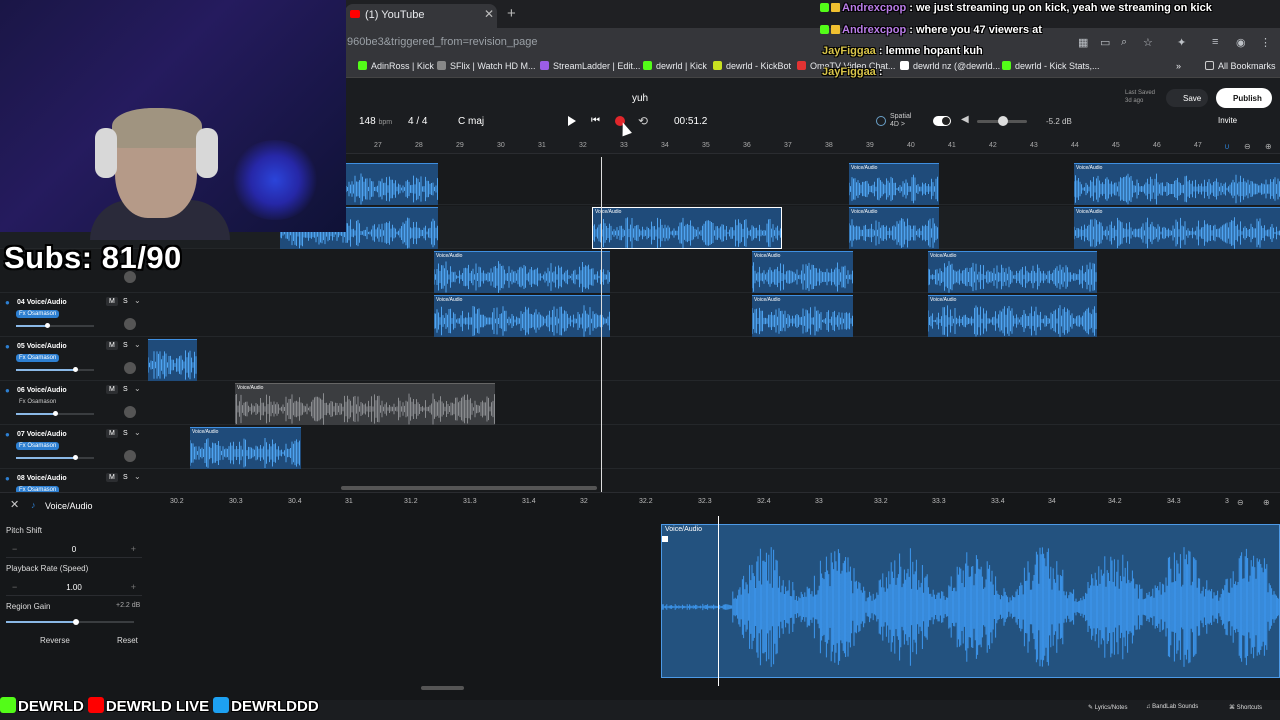  What do you see at coordinates (74, 318) in the screenshot?
I see `track-header: ● 04 Voice/Audio Fx Osamason M S ⌄` at bounding box center [74, 318].